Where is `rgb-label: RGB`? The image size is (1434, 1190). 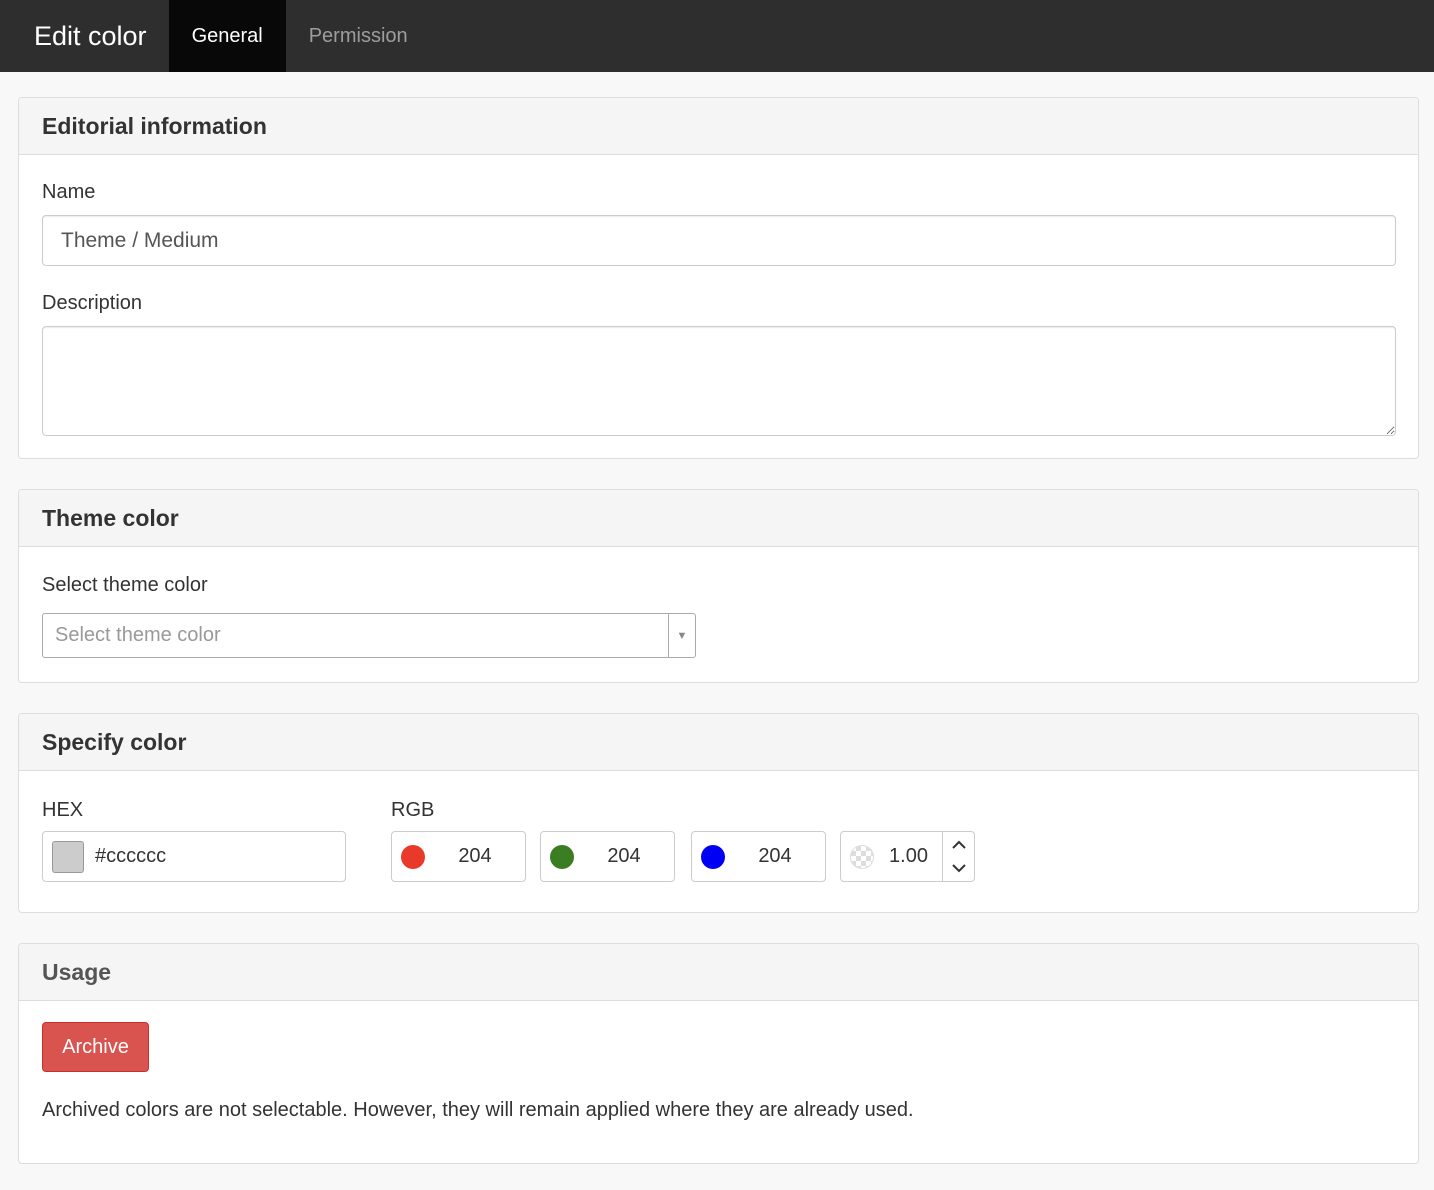 rgb-label: RGB is located at coordinates (413, 810).